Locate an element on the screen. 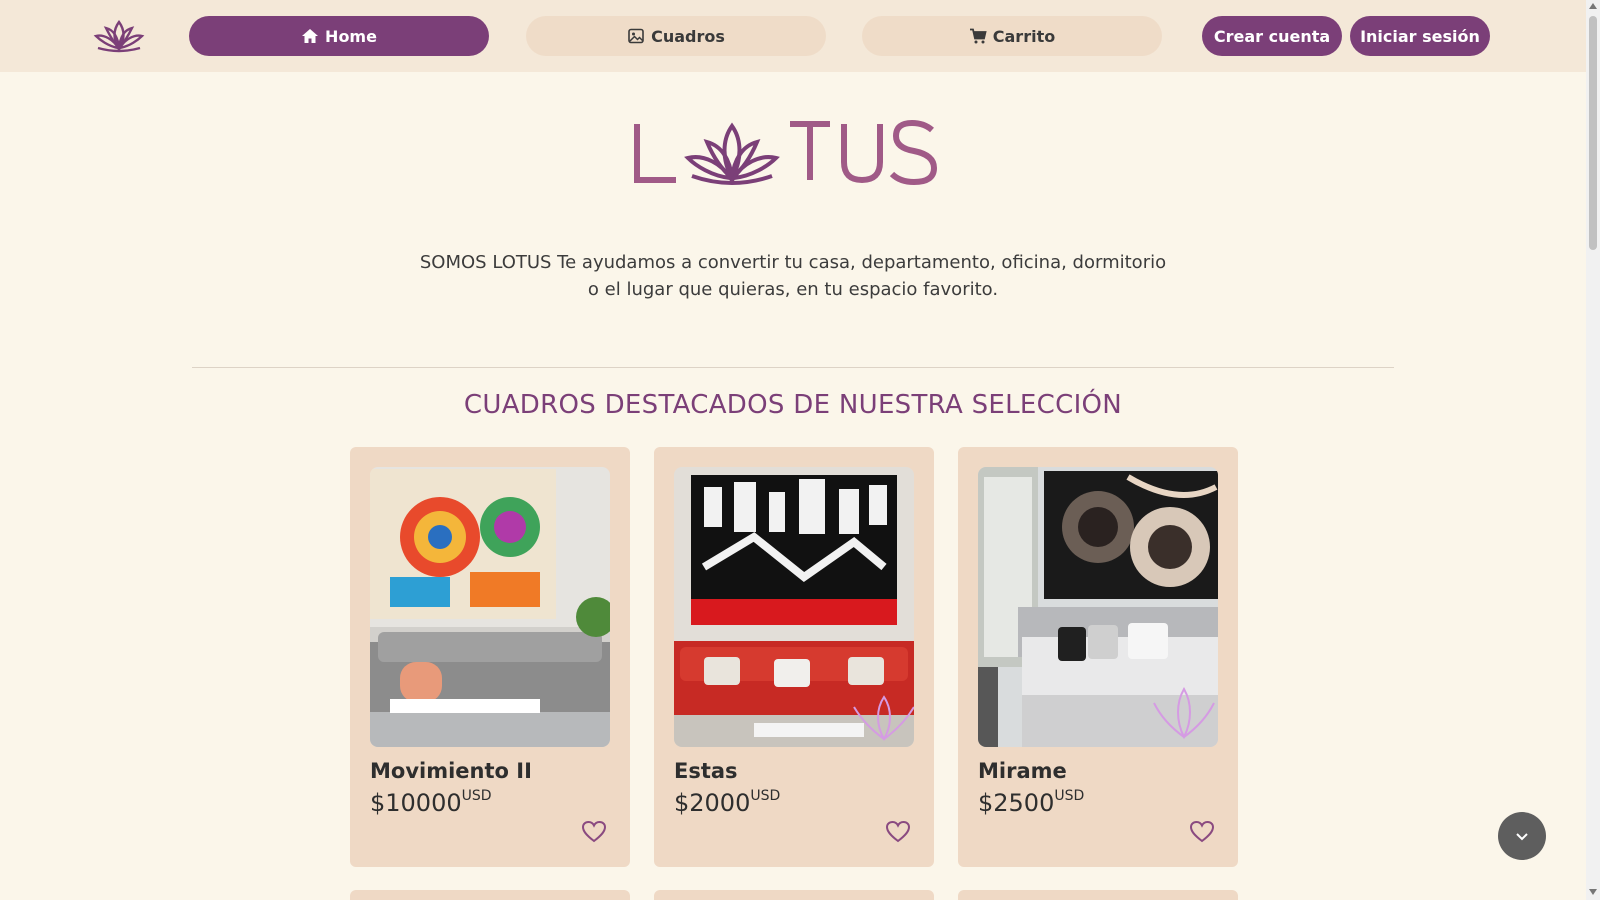 The width and height of the screenshot is (1600, 900). product-price: $2000USD is located at coordinates (727, 802).